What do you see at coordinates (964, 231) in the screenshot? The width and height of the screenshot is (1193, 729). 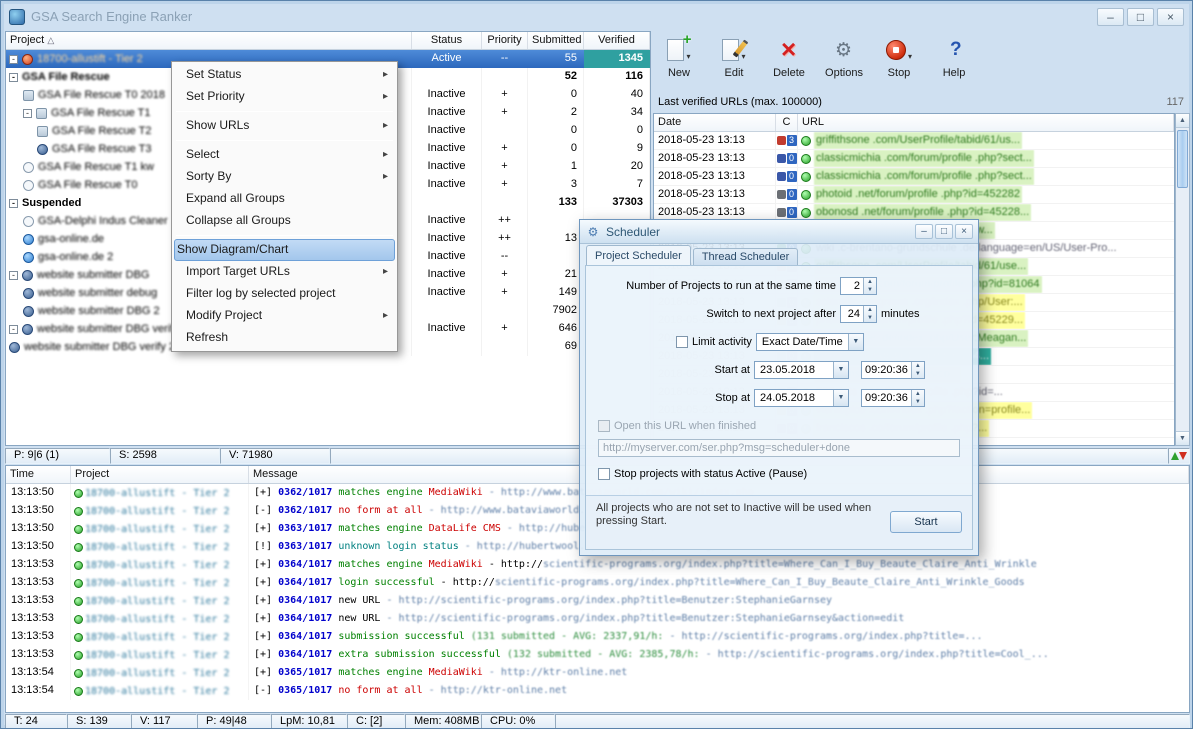 I see `scheduler-close-icon: ×` at bounding box center [964, 231].